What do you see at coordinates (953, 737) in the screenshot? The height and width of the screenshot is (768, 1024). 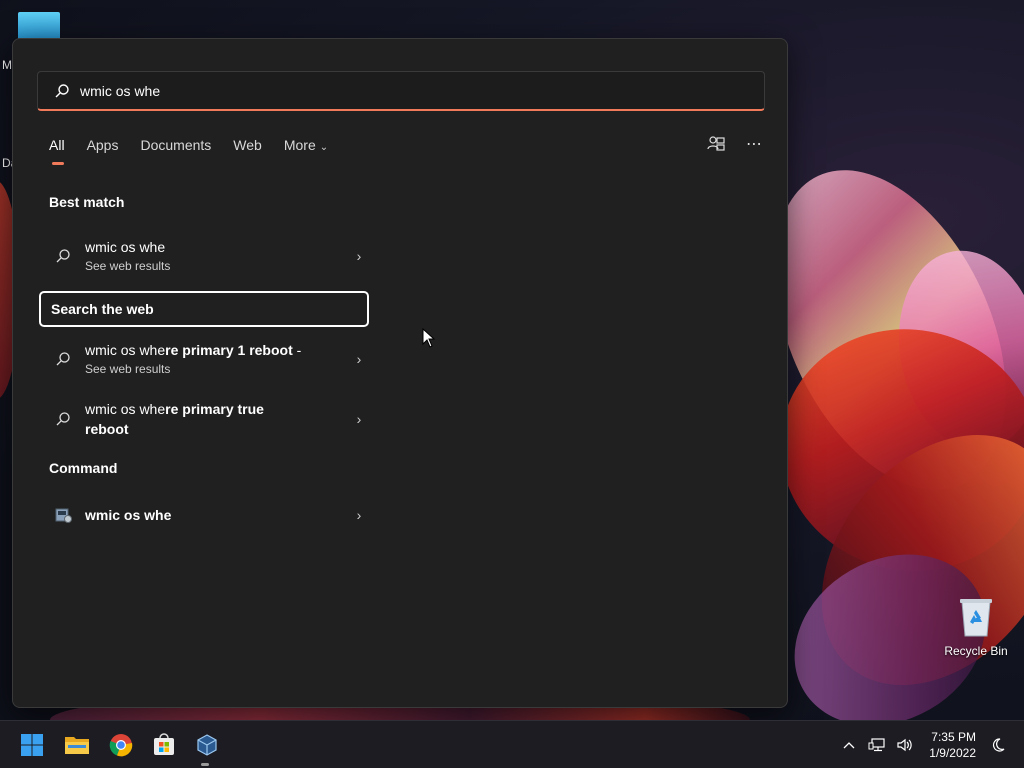 I see `clock-time: 7:35 PM` at bounding box center [953, 737].